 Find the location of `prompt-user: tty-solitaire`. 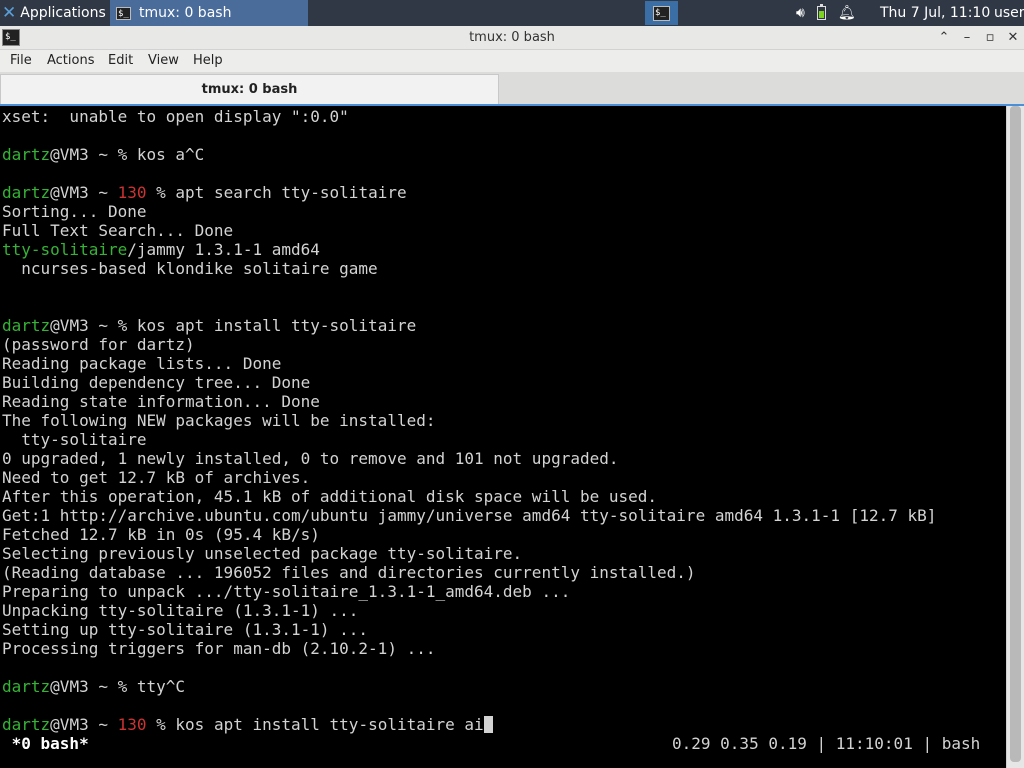

prompt-user: tty-solitaire is located at coordinates (65, 249).